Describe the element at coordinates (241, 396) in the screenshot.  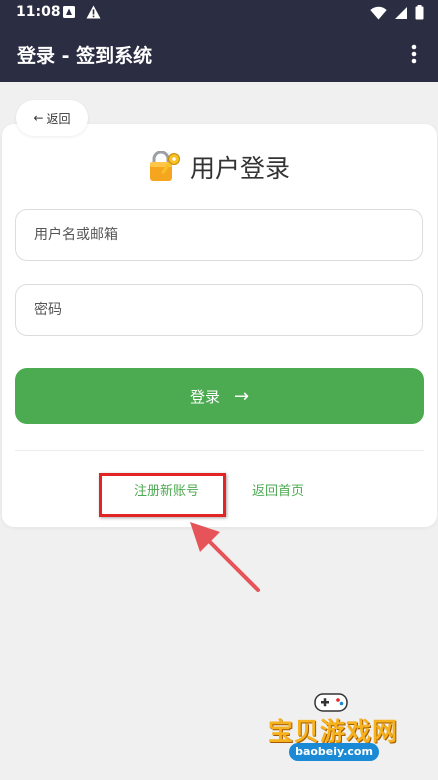
I see `arrow-right-icon: →` at that location.